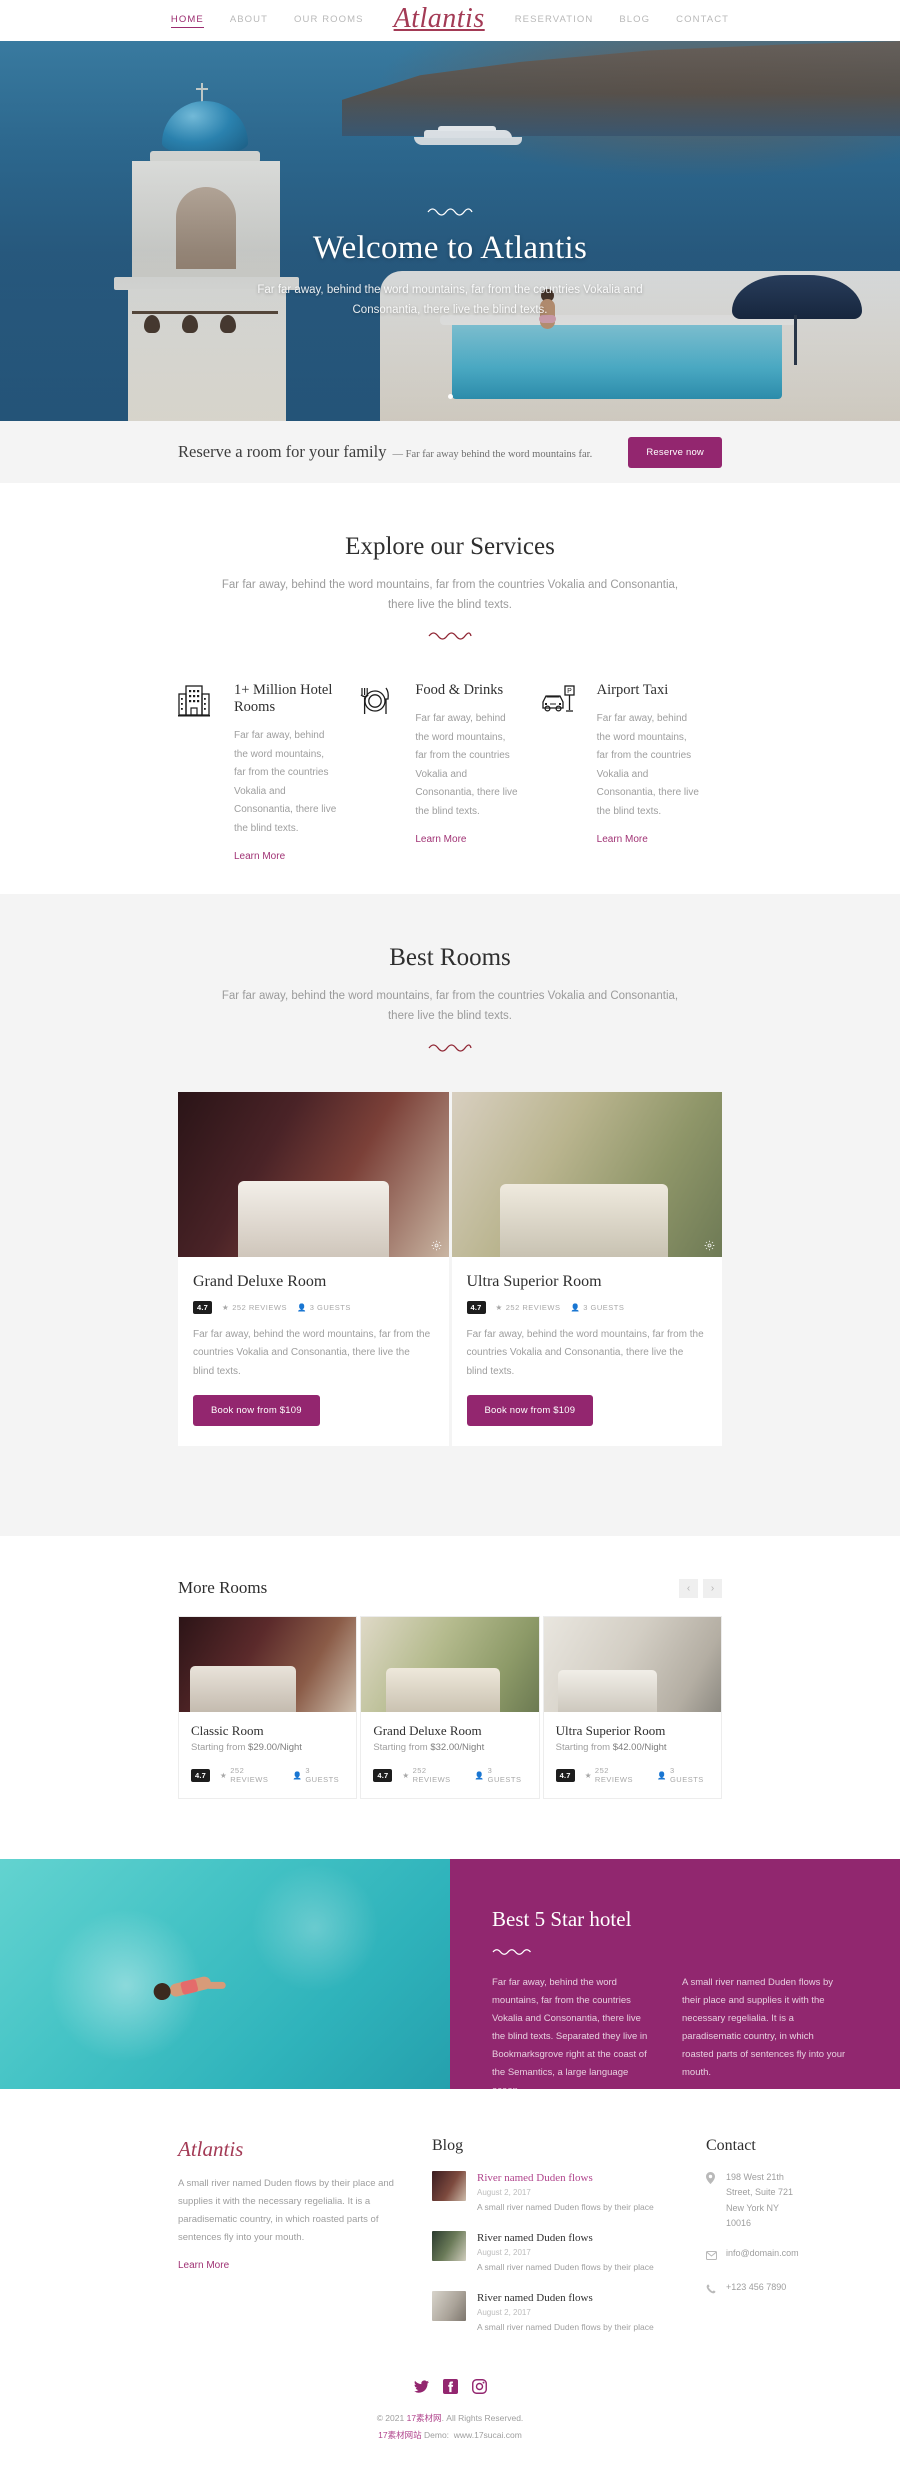  I want to click on contact-phone: +123 456 7890, so click(752, 2289).